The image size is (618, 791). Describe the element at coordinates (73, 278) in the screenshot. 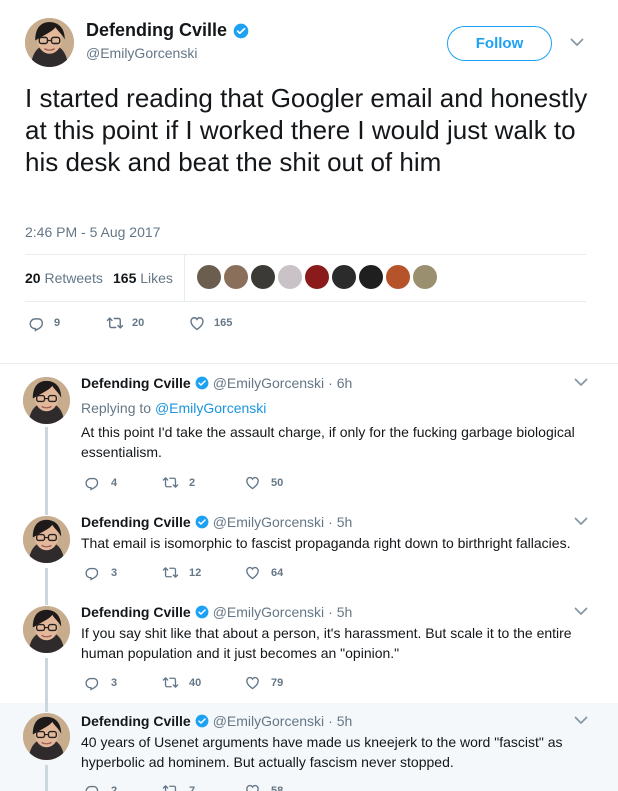

I see `retweets-label: Retweets` at that location.